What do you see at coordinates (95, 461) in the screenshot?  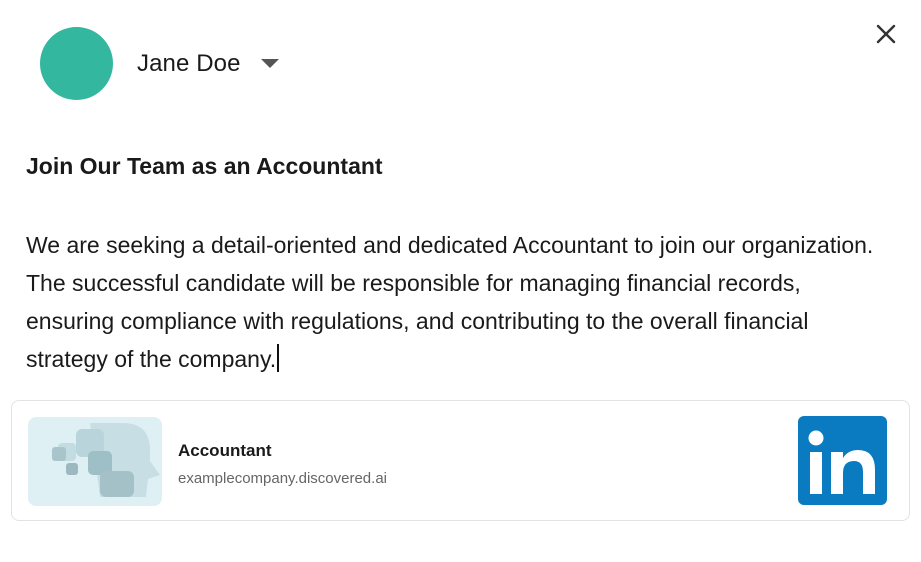 I see `link-thumbnail` at bounding box center [95, 461].